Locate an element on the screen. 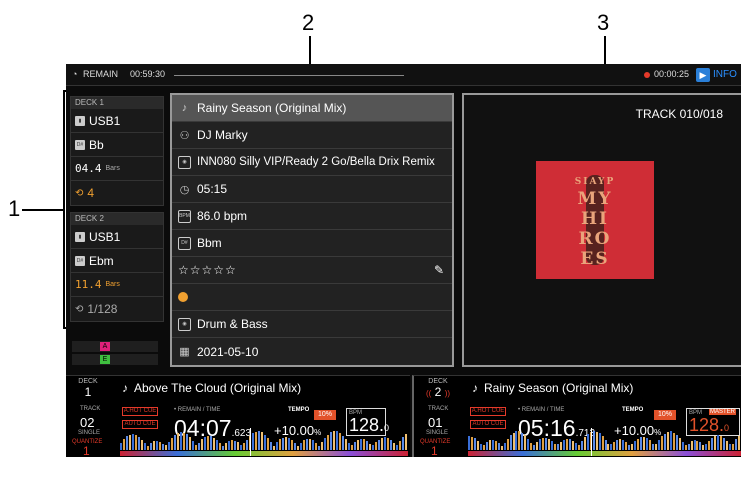  info-row-duration: ◷ 05:15 is located at coordinates (312, 189).